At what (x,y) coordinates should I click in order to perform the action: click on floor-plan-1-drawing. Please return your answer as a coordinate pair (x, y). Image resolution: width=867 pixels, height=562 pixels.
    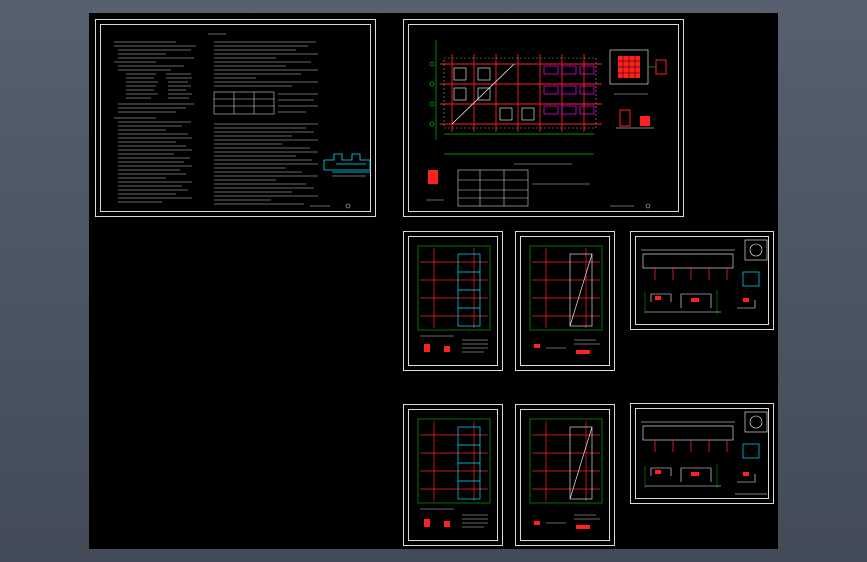
    Looking at the image, I should click on (454, 299).